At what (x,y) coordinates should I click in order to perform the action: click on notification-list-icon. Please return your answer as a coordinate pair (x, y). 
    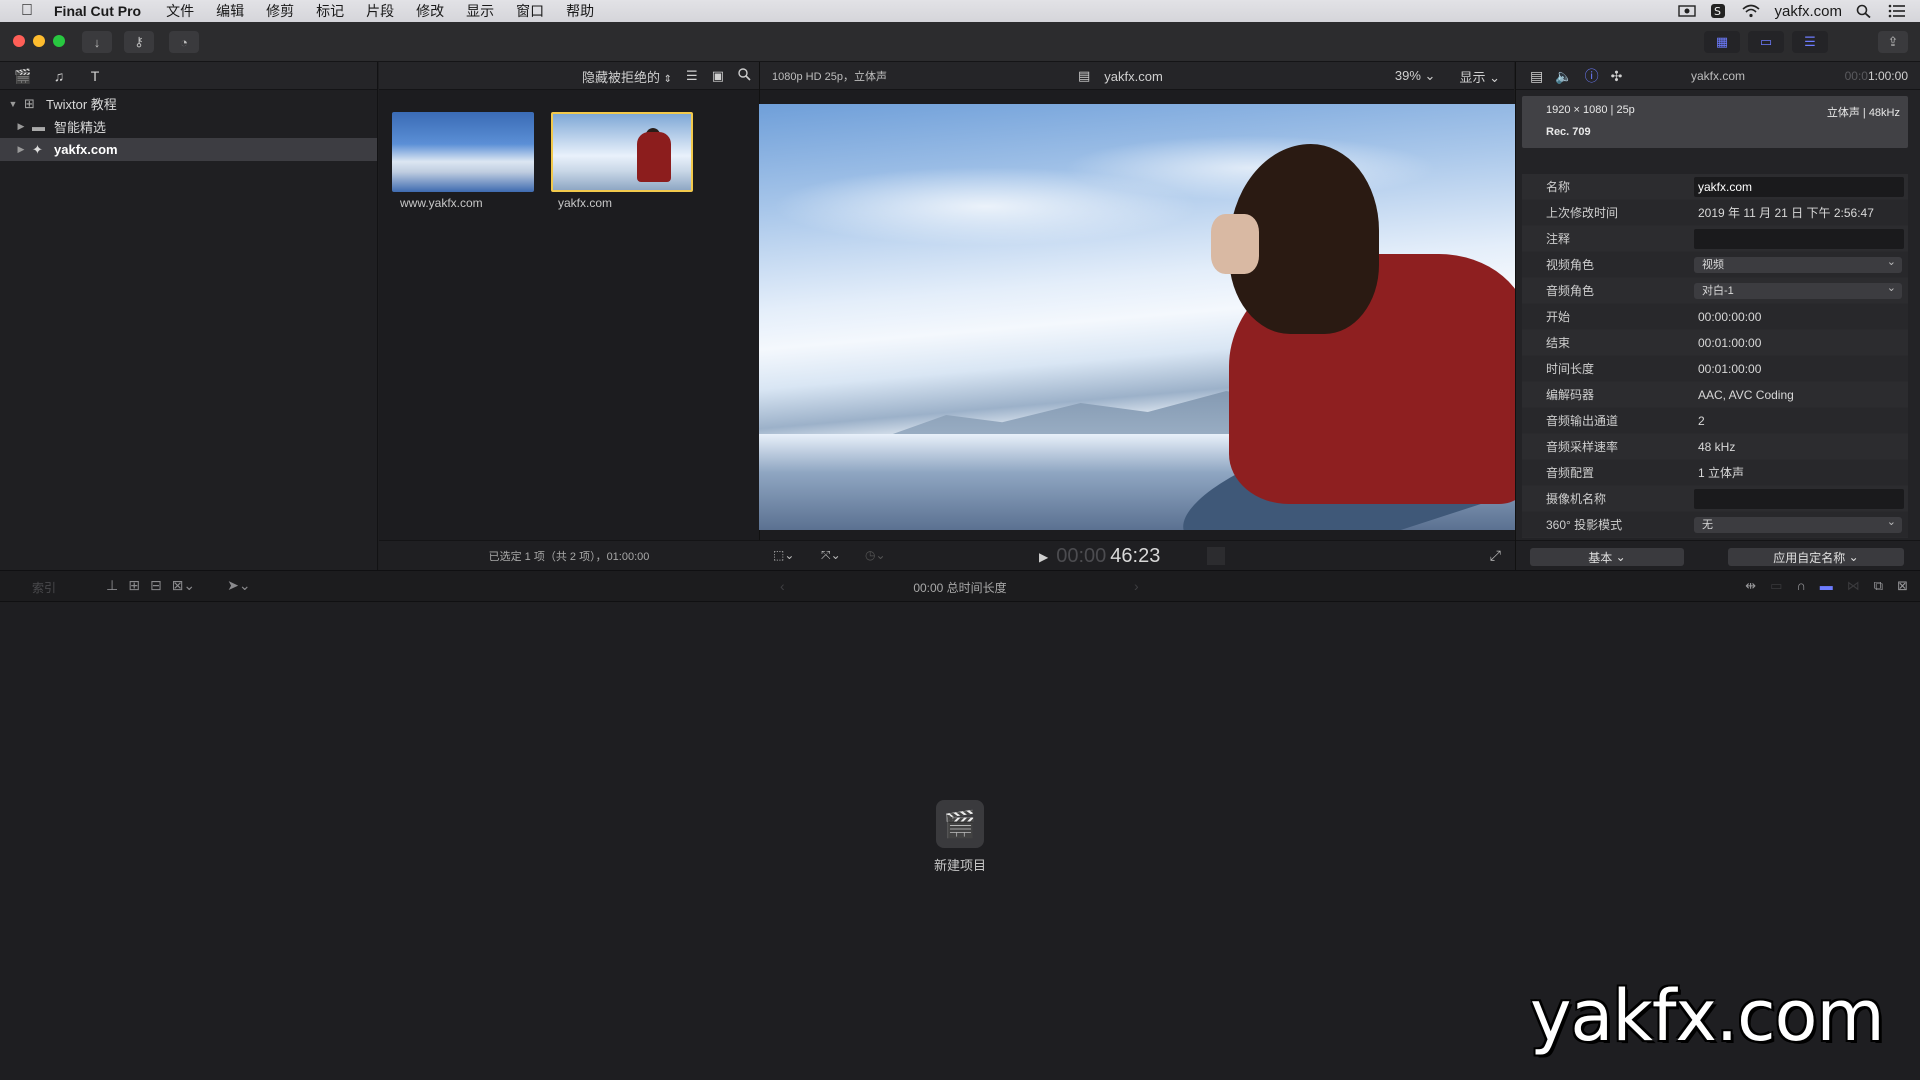
    Looking at the image, I should click on (1897, 11).